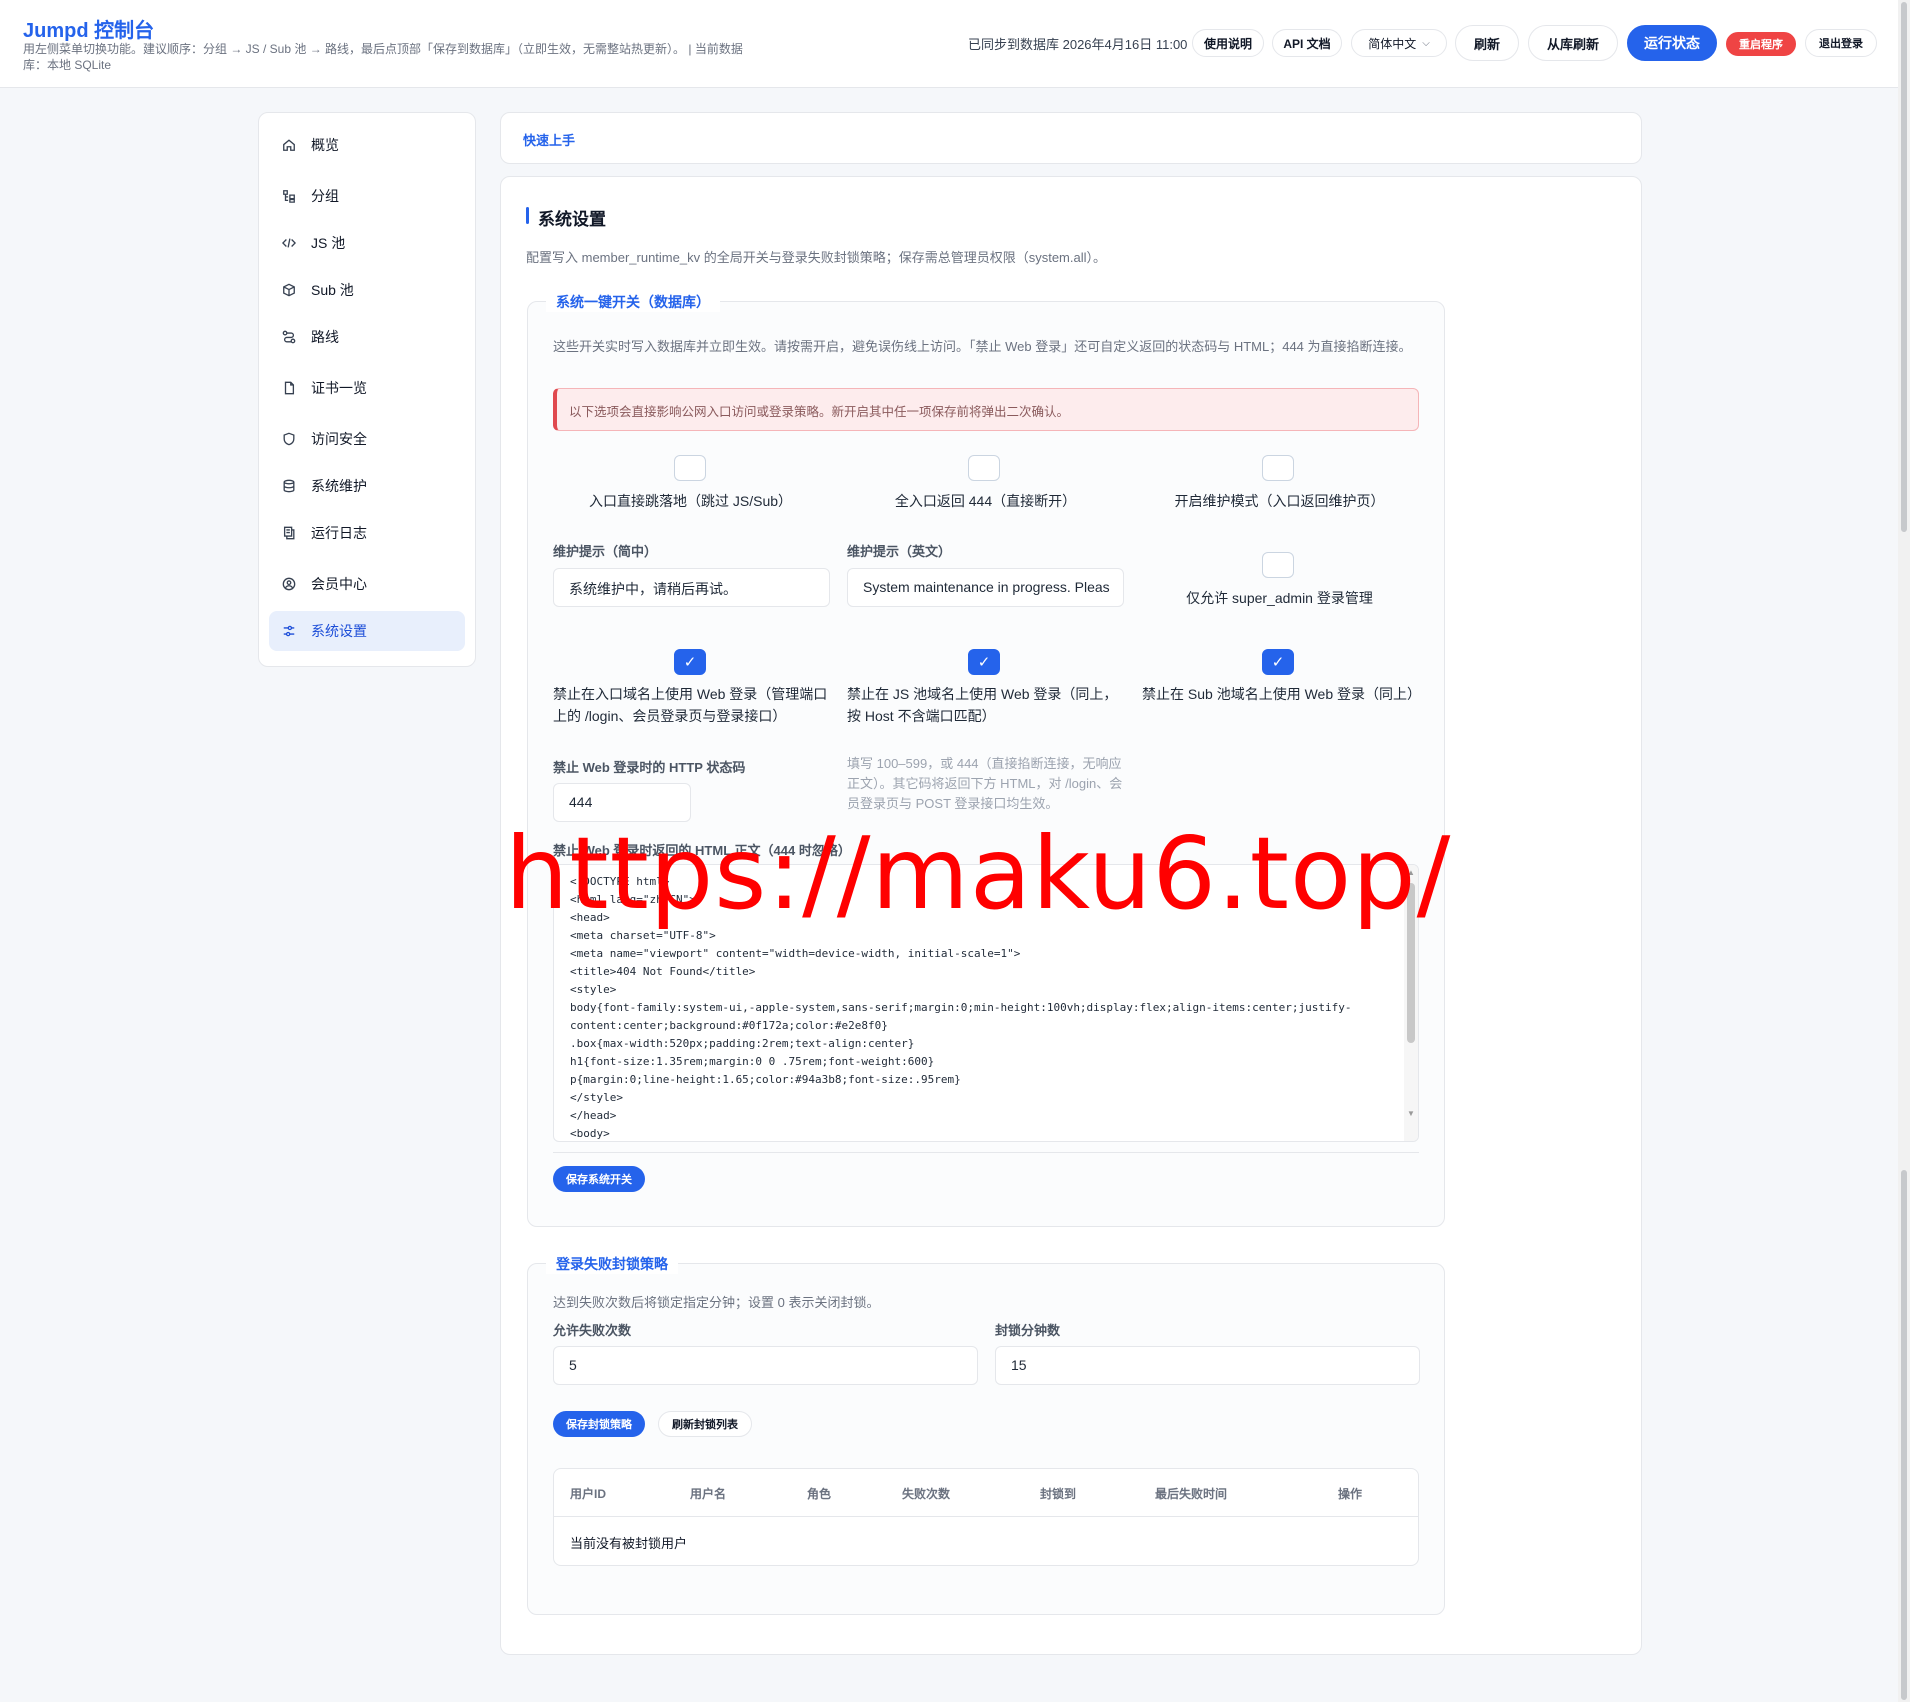 The image size is (1910, 1702). I want to click on maint-zh-label: 维护提示（简中）, so click(605, 551).